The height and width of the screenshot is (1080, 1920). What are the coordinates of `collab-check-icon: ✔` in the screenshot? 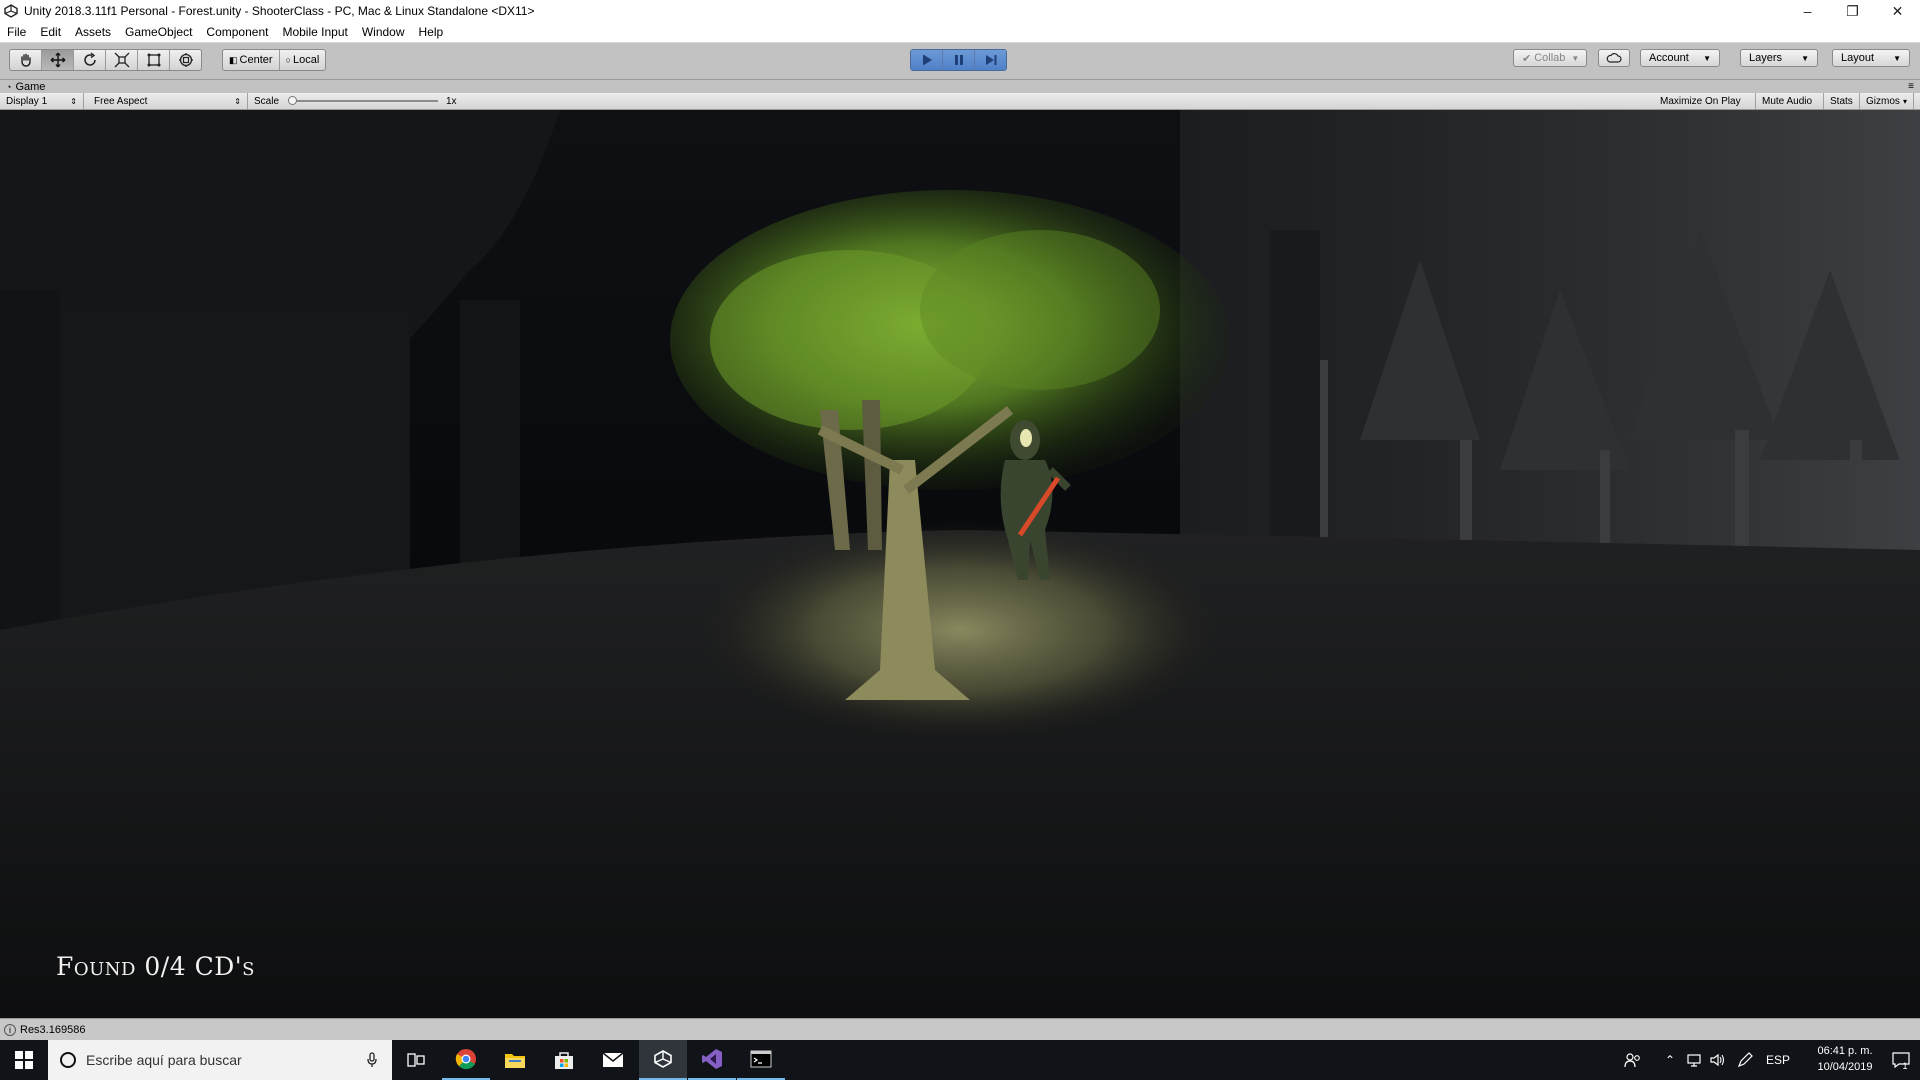 It's located at (1527, 58).